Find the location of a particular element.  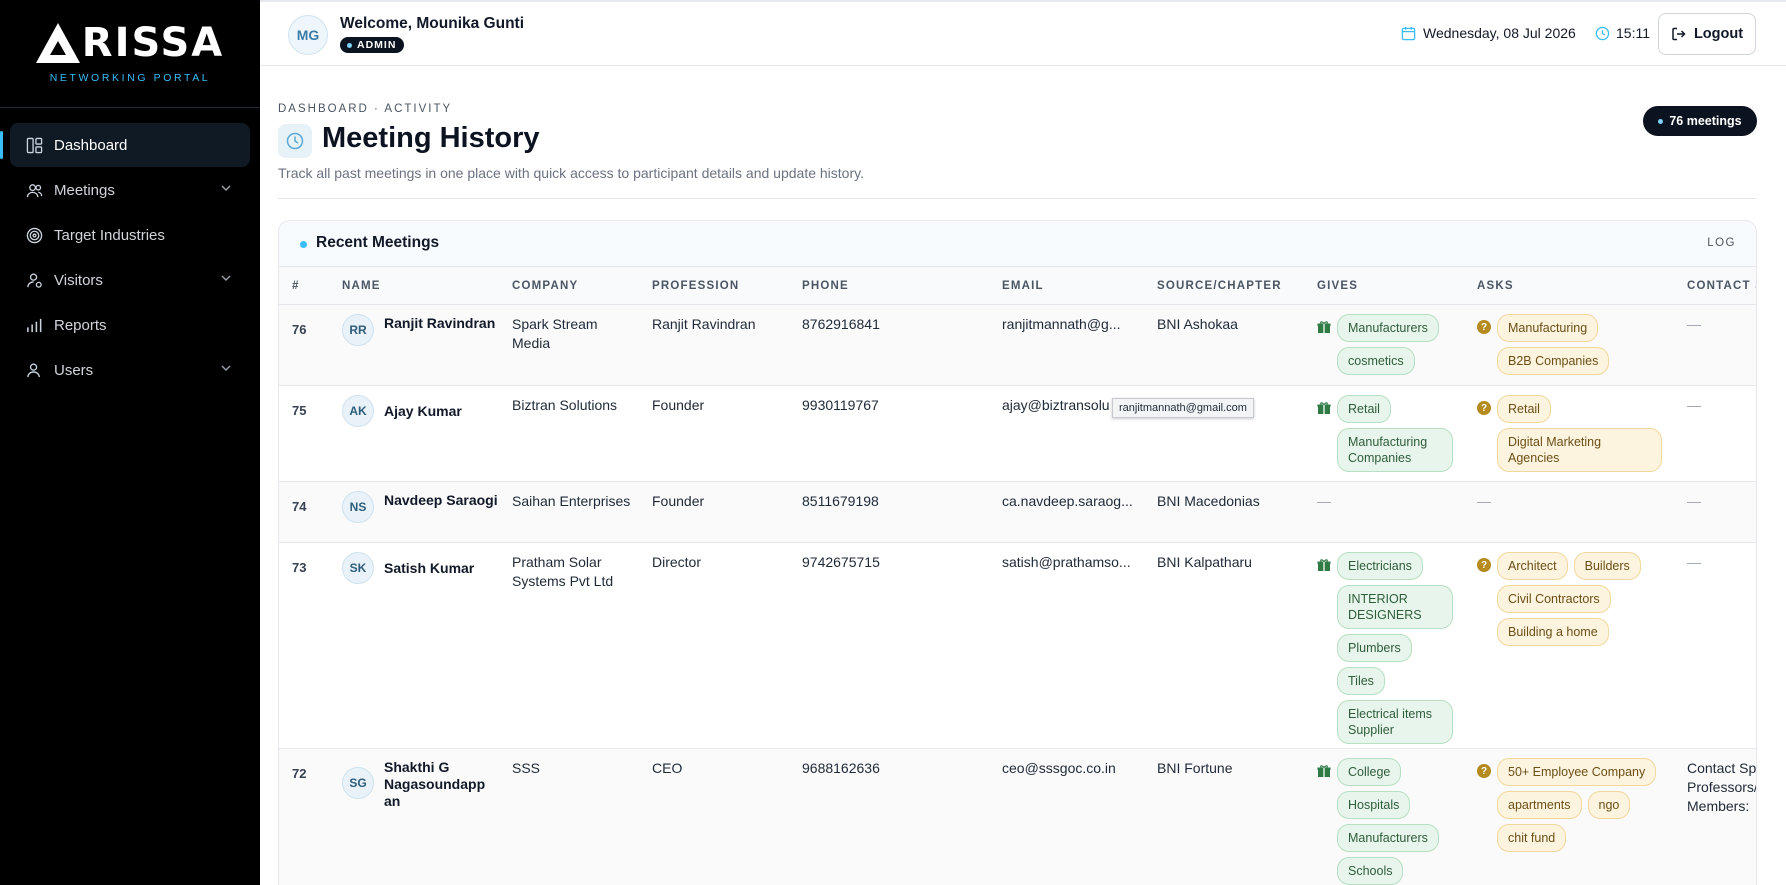

phone: 9688162636 is located at coordinates (841, 768).